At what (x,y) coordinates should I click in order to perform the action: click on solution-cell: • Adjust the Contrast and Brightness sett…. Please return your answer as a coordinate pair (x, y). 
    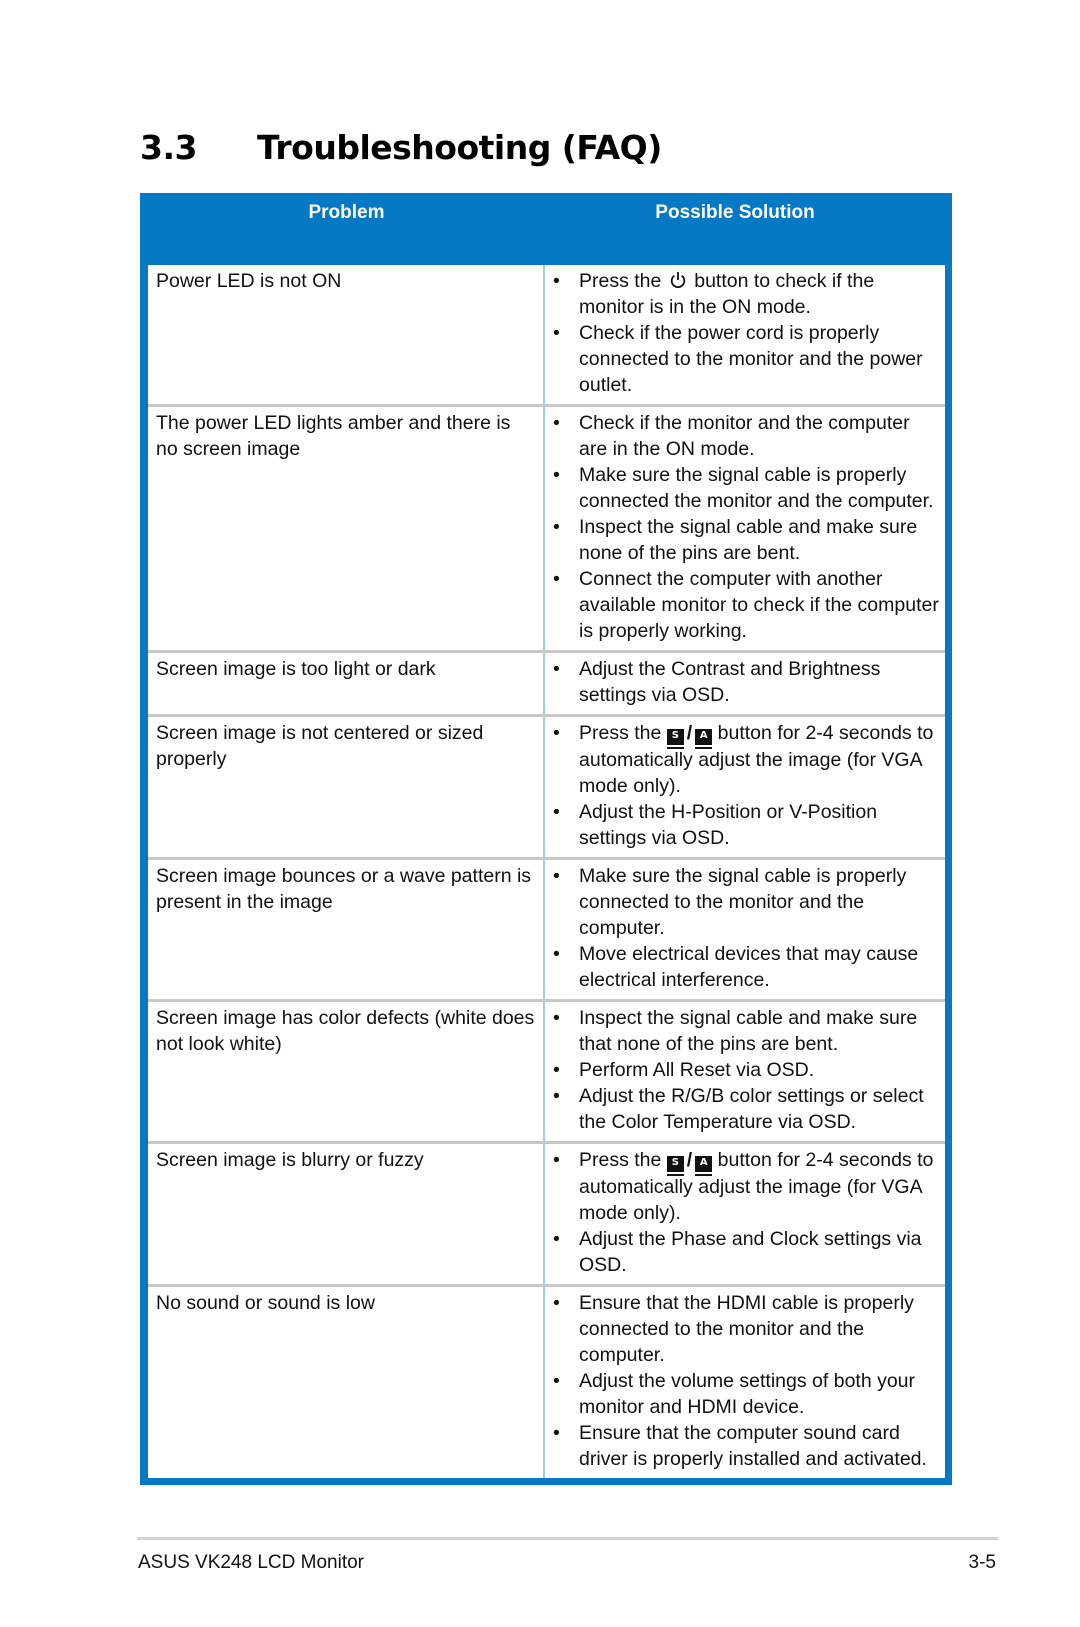
    Looking at the image, I should click on (745, 683).